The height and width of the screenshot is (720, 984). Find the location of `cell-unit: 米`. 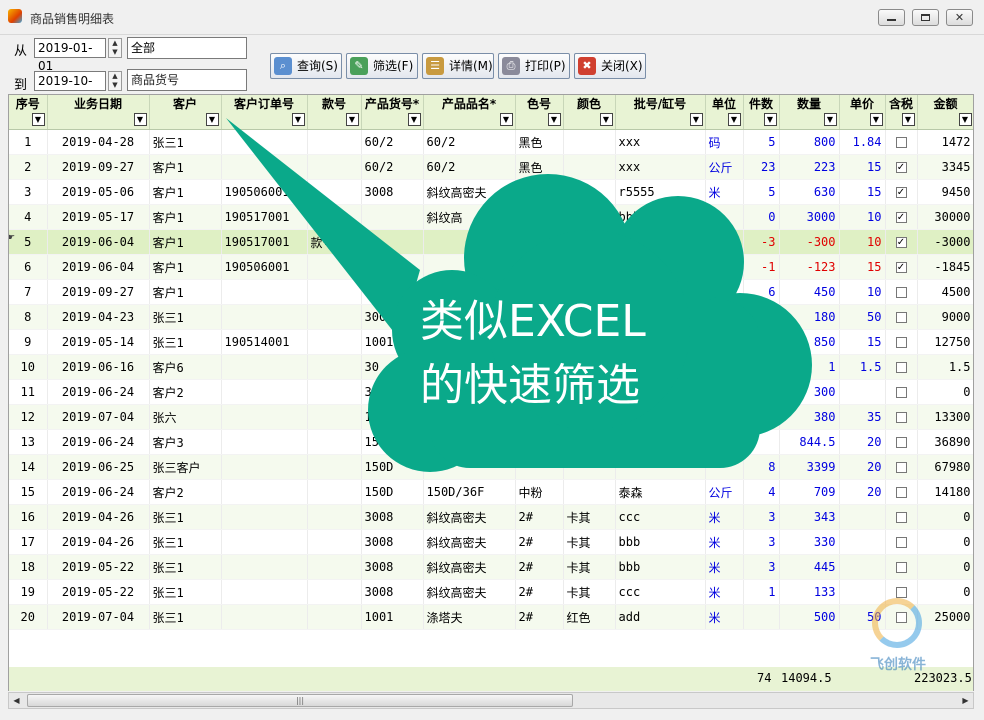

cell-unit: 米 is located at coordinates (724, 567).